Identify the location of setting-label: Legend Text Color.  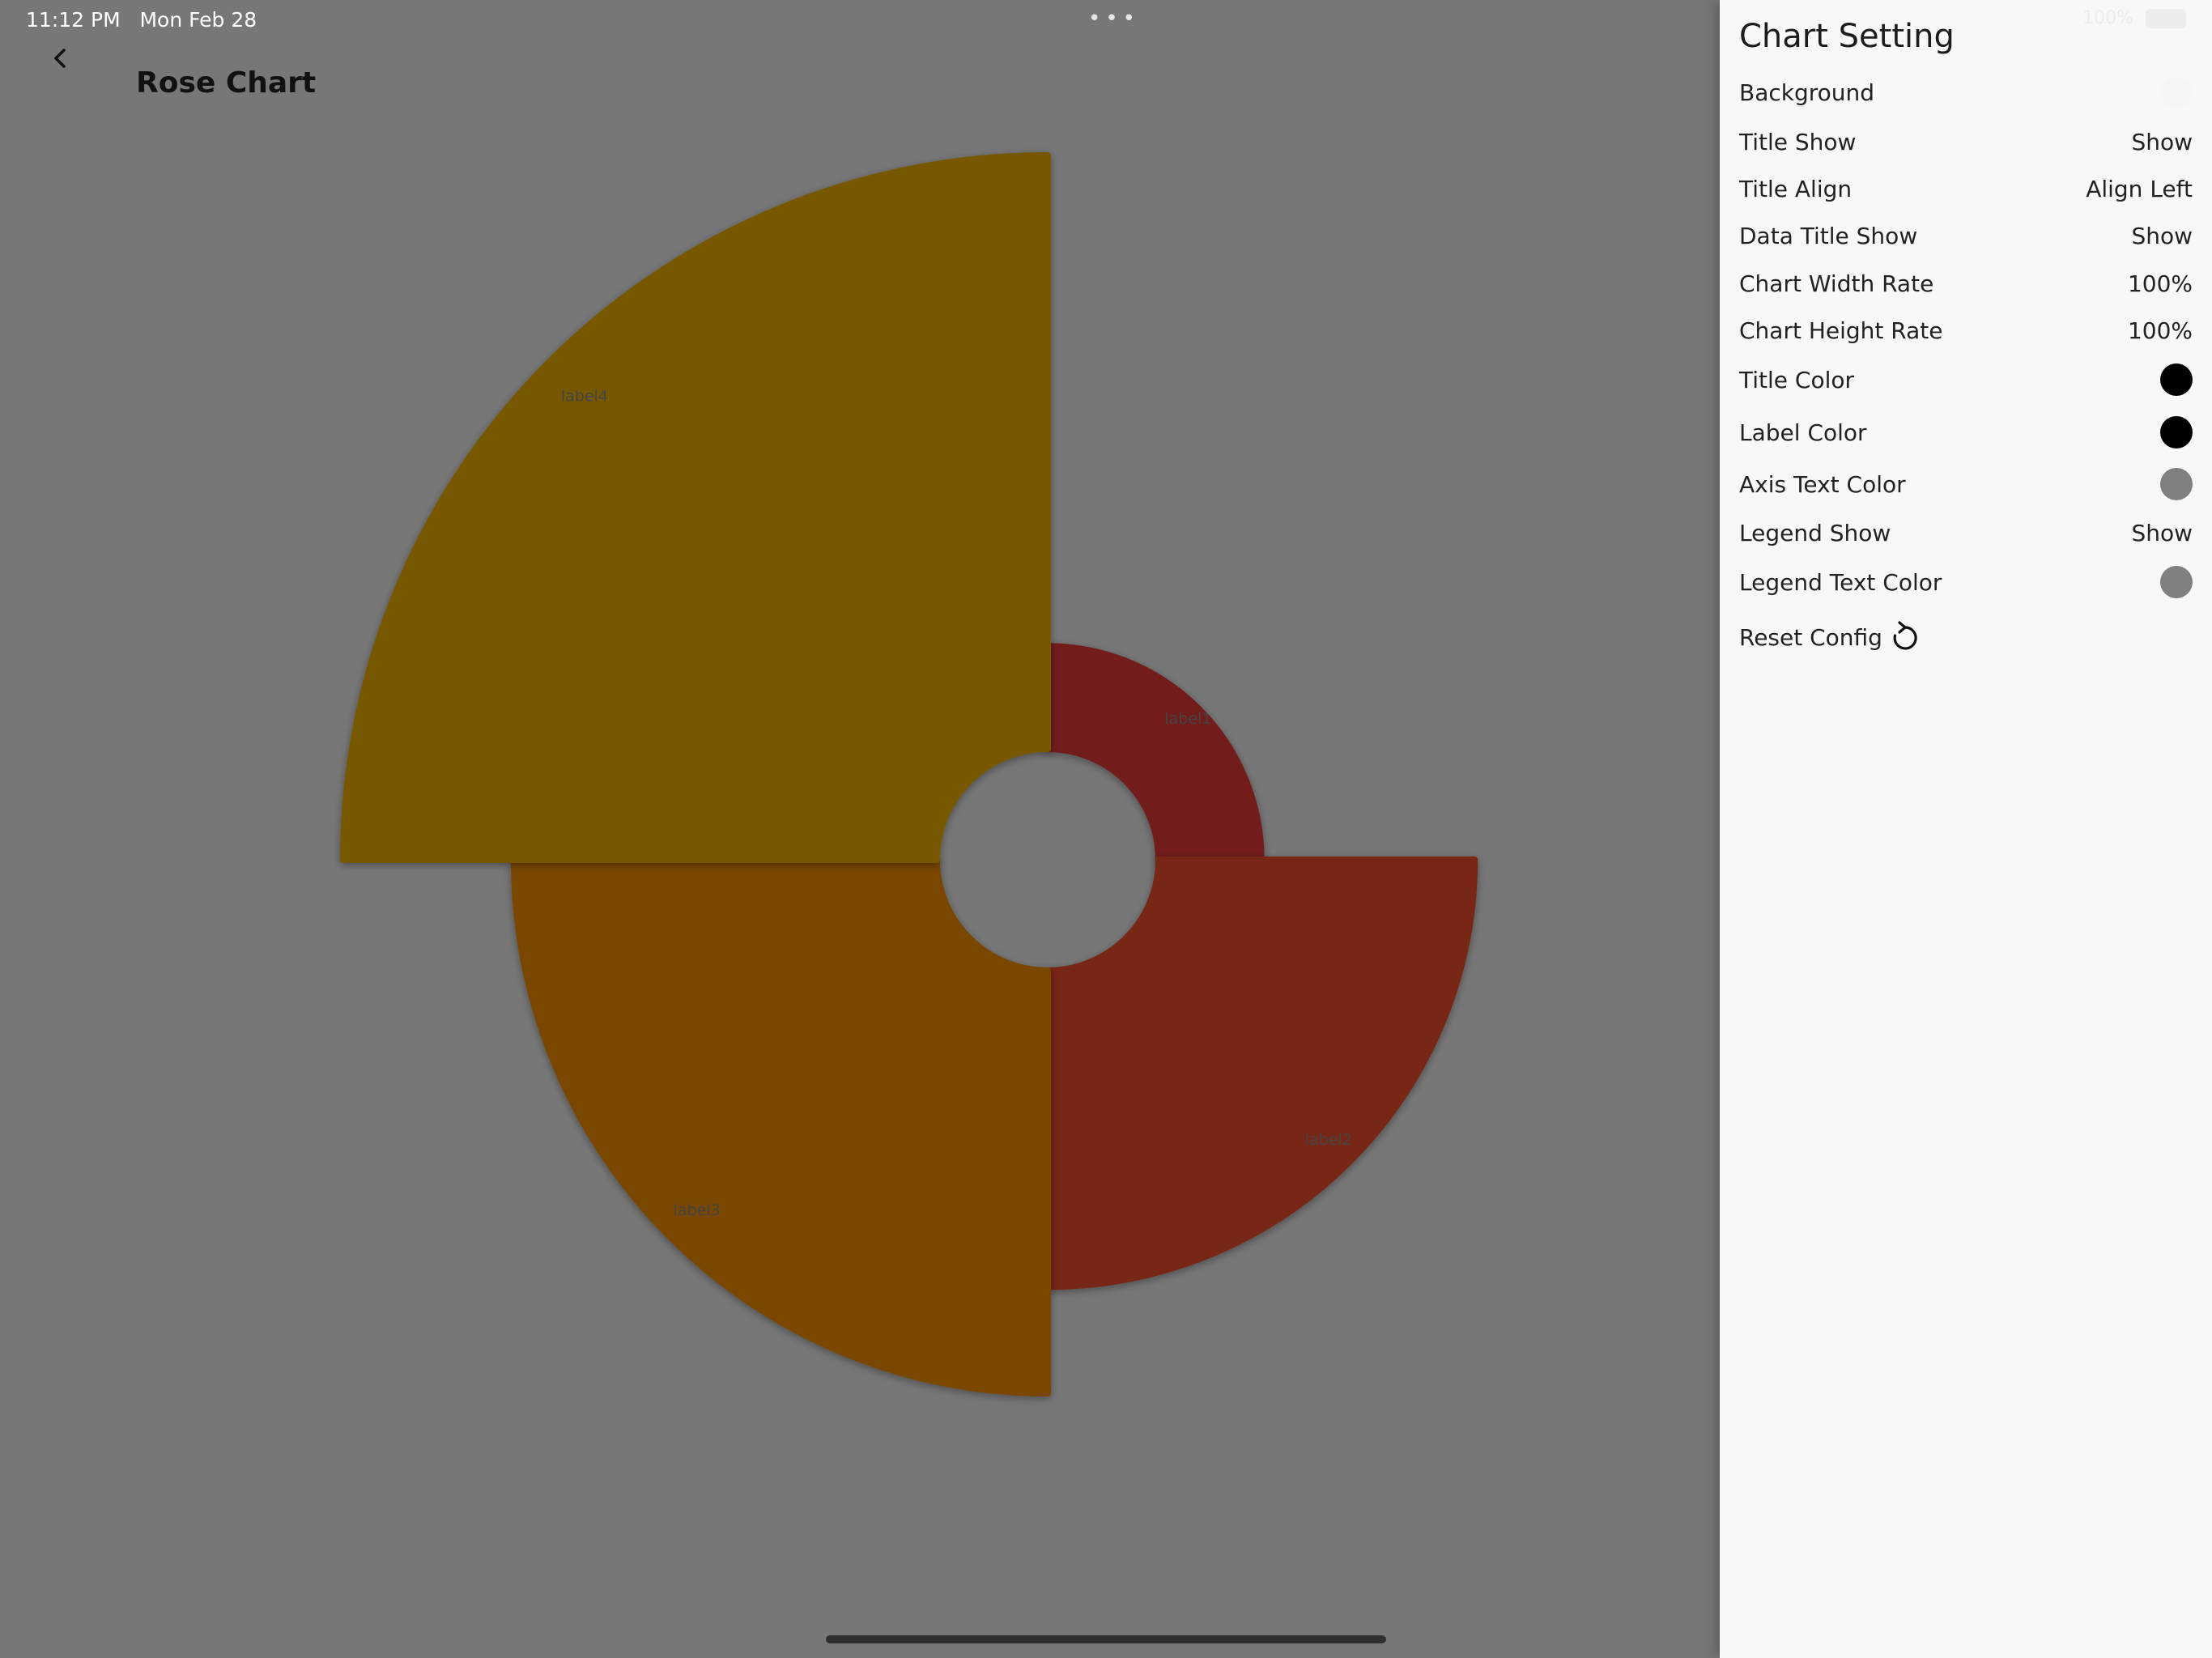
(1841, 582).